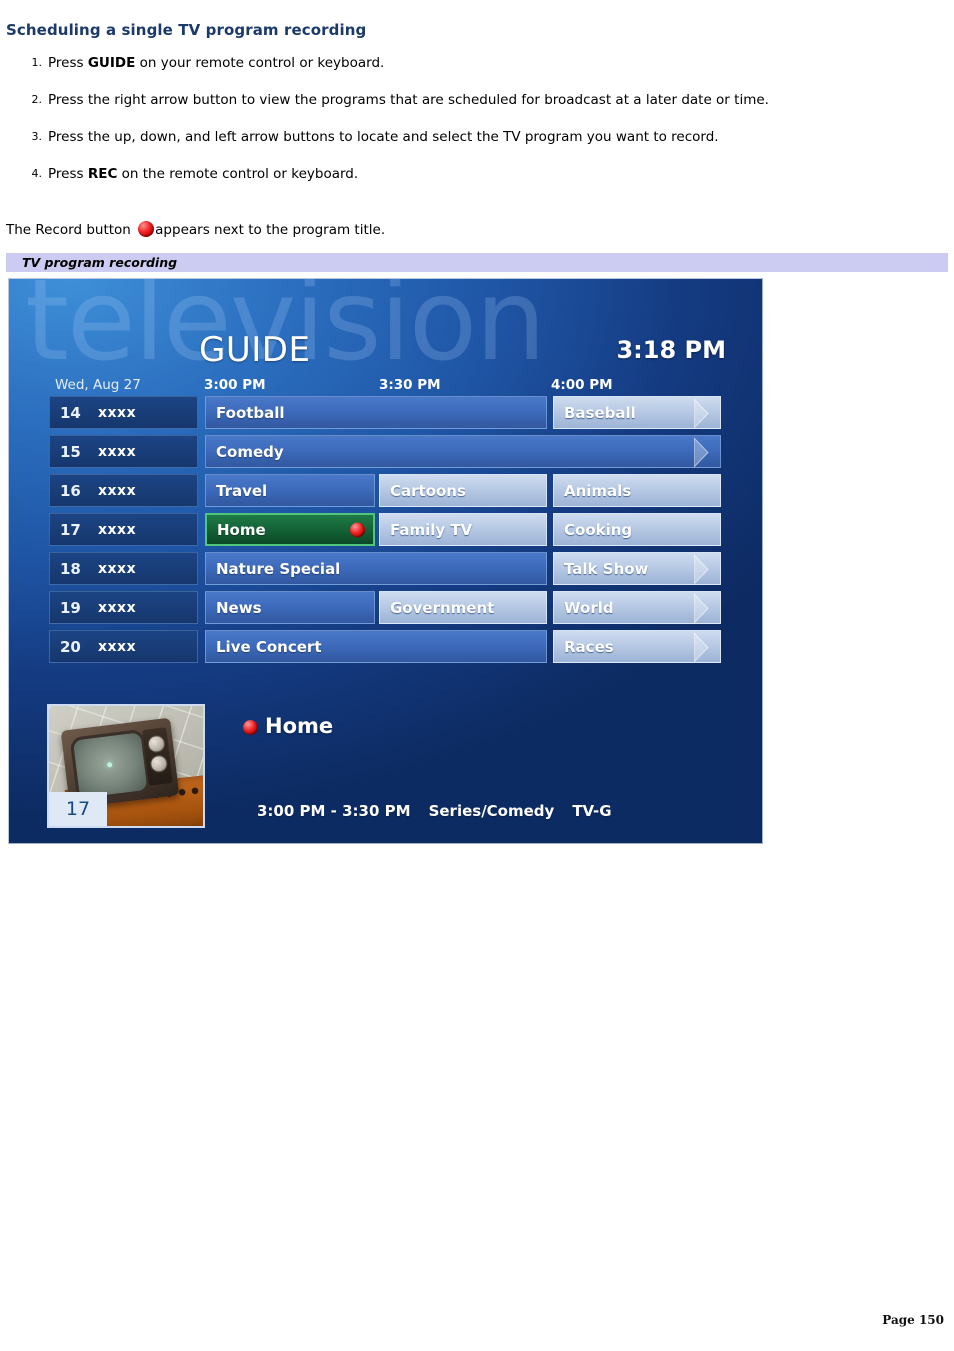  What do you see at coordinates (290, 490) in the screenshot?
I see `program-cell: Travel` at bounding box center [290, 490].